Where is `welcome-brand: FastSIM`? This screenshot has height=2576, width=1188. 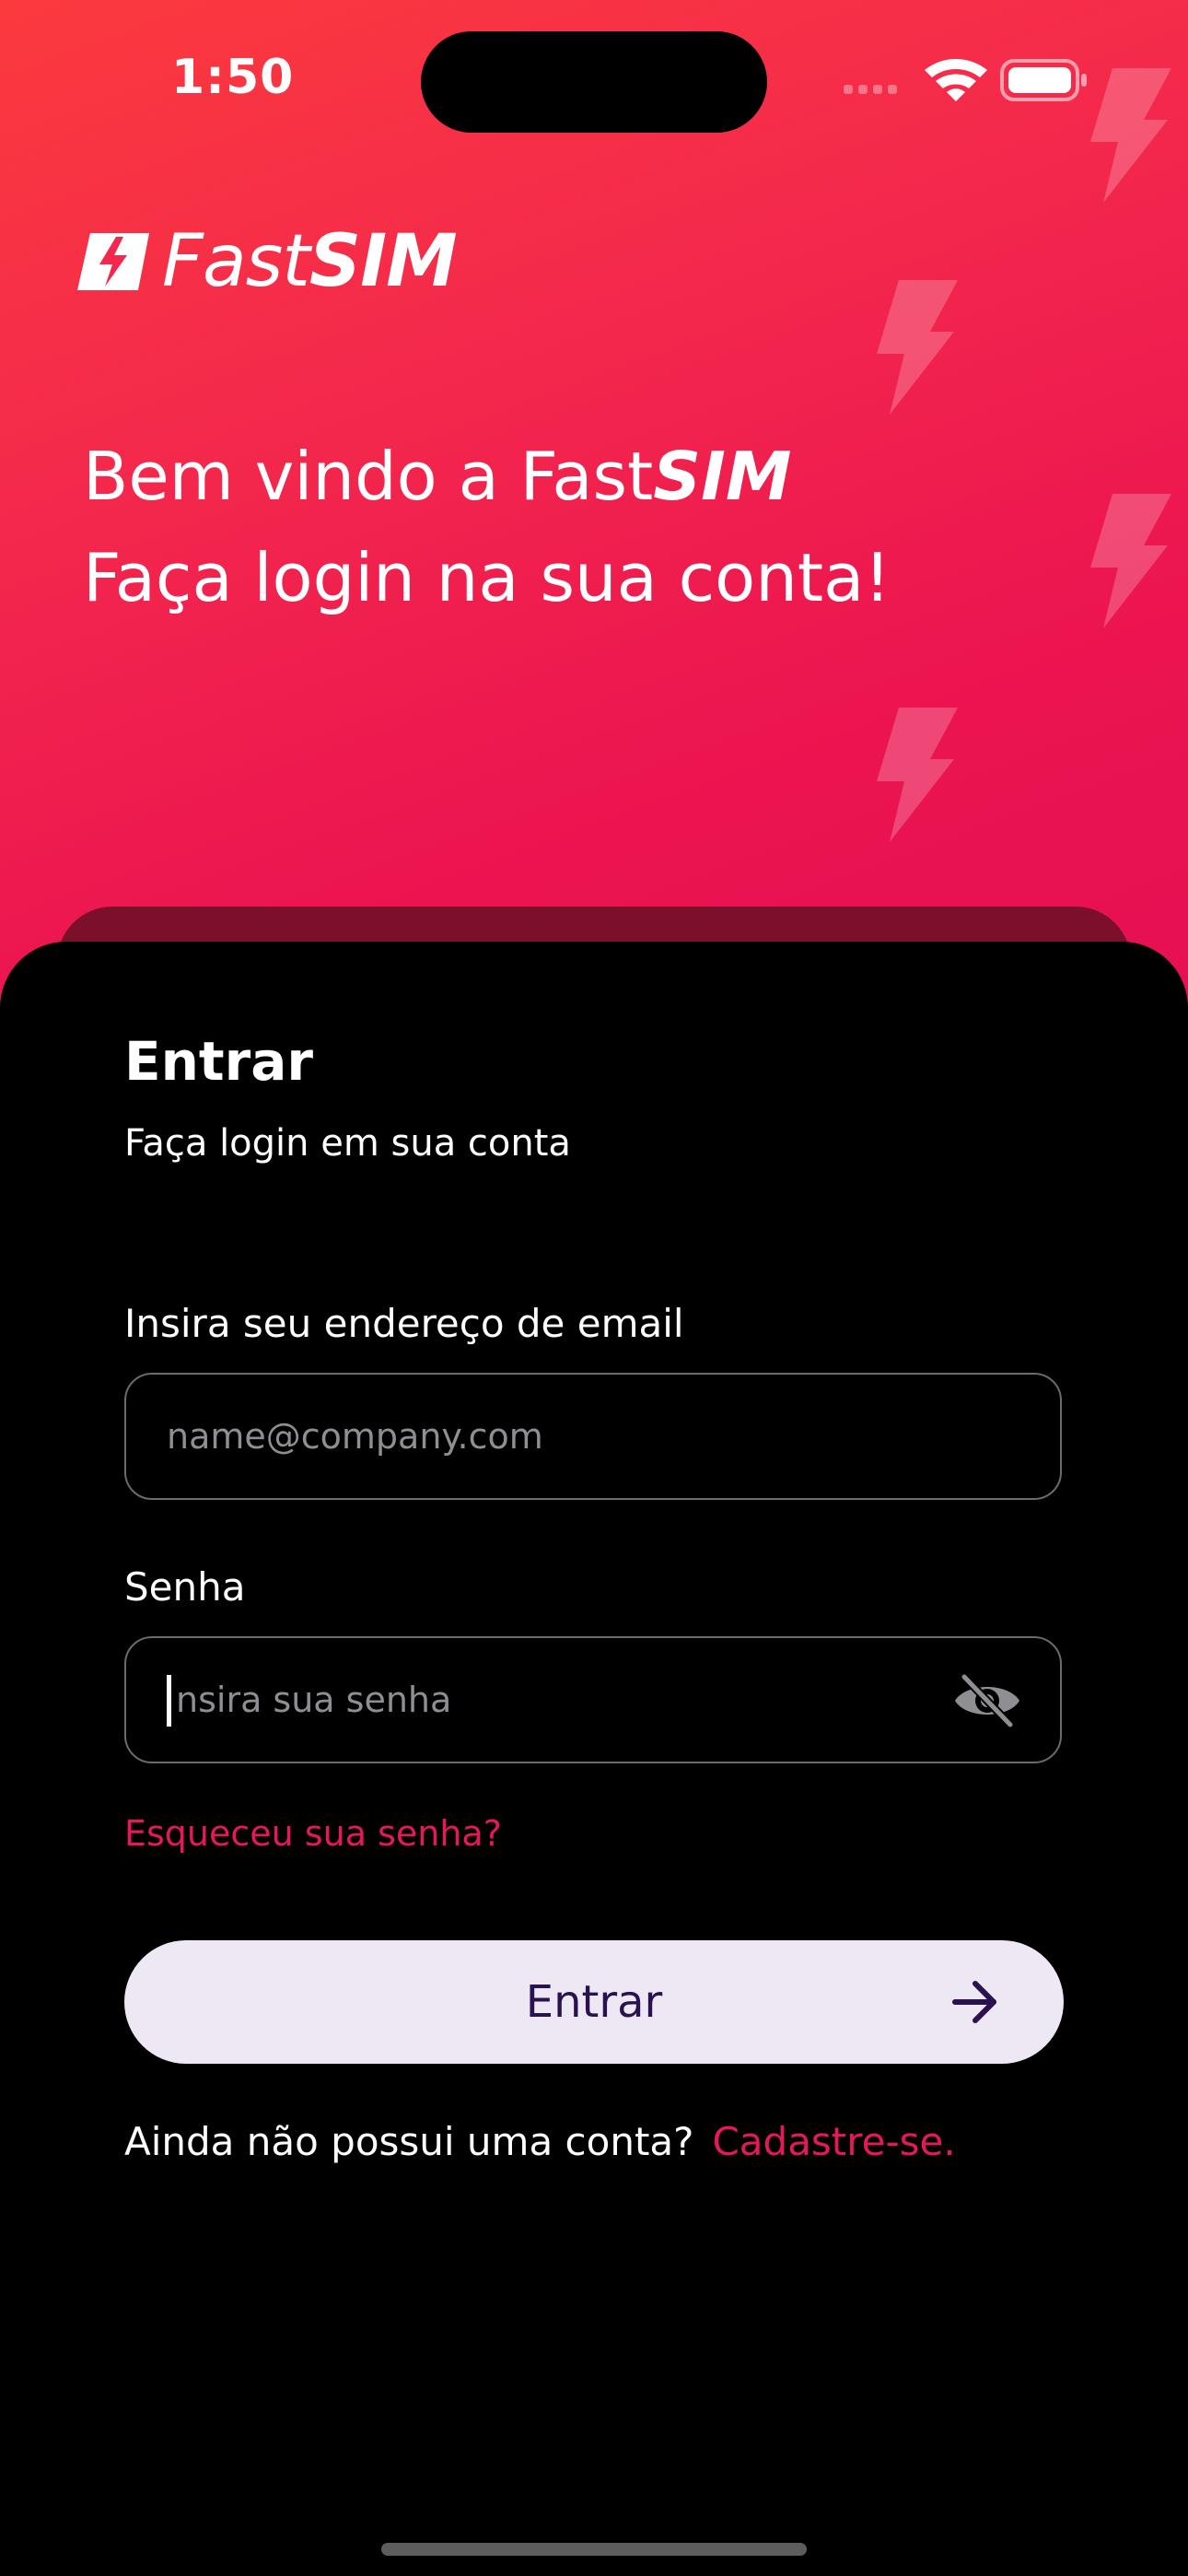
welcome-brand: FastSIM is located at coordinates (655, 476).